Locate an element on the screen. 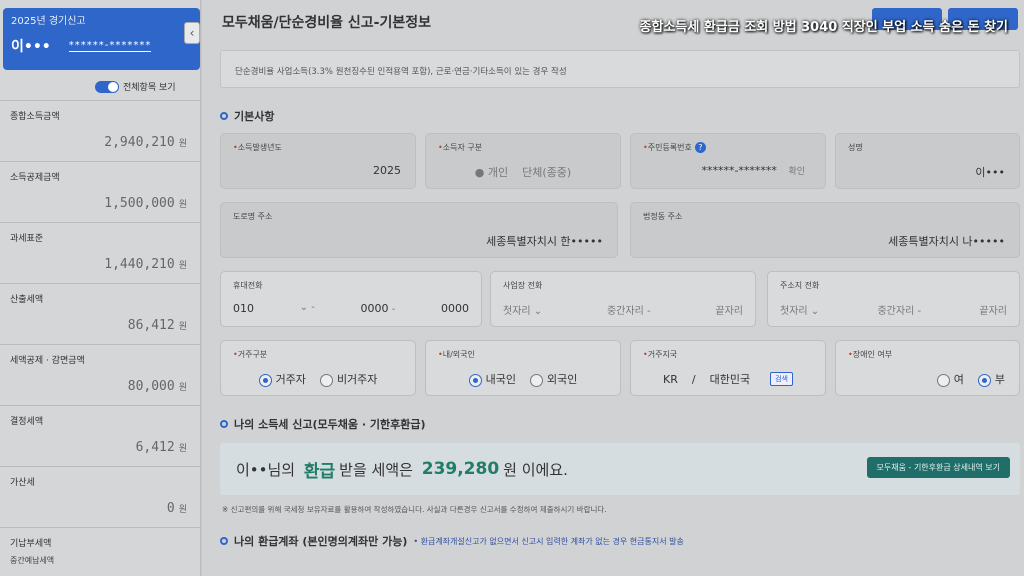  show-all-toggle-row: 전체항목 보기 is located at coordinates (135, 86).